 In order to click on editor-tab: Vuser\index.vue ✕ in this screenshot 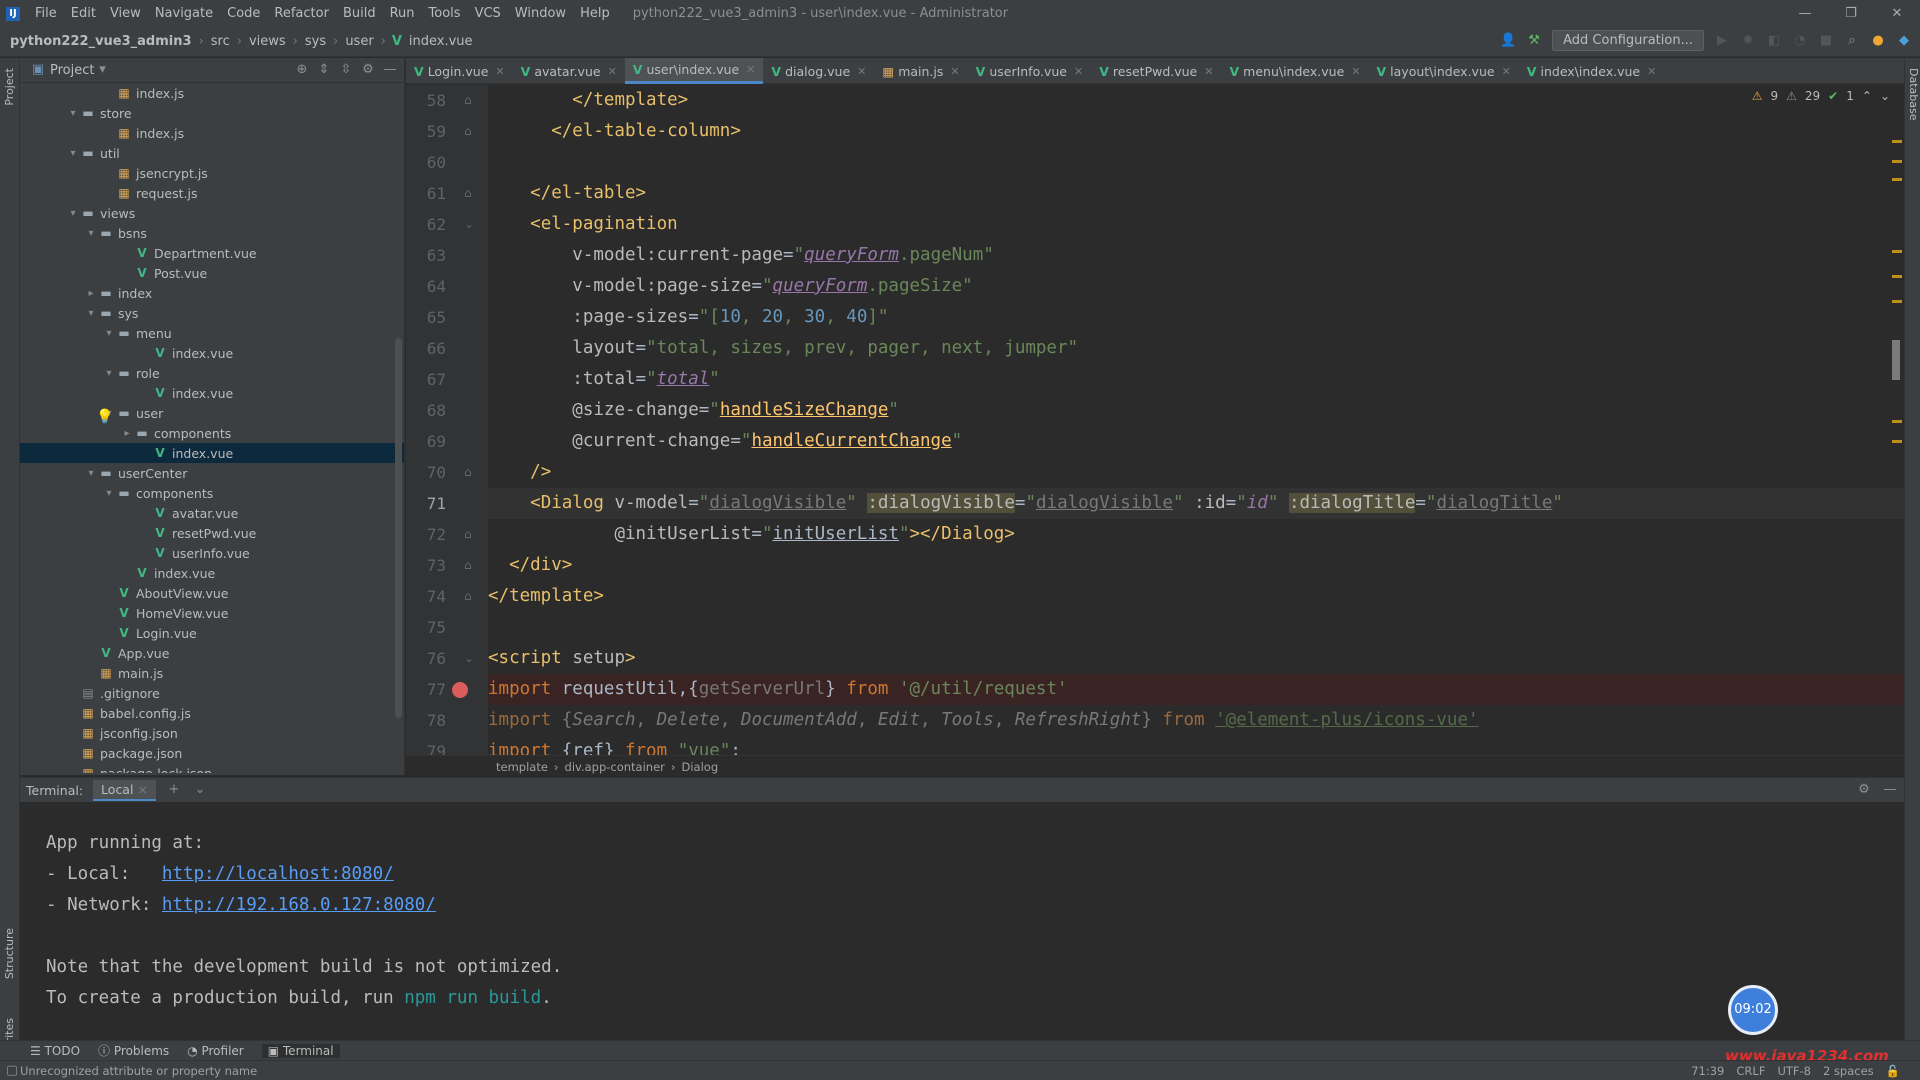, I will do `click(694, 71)`.